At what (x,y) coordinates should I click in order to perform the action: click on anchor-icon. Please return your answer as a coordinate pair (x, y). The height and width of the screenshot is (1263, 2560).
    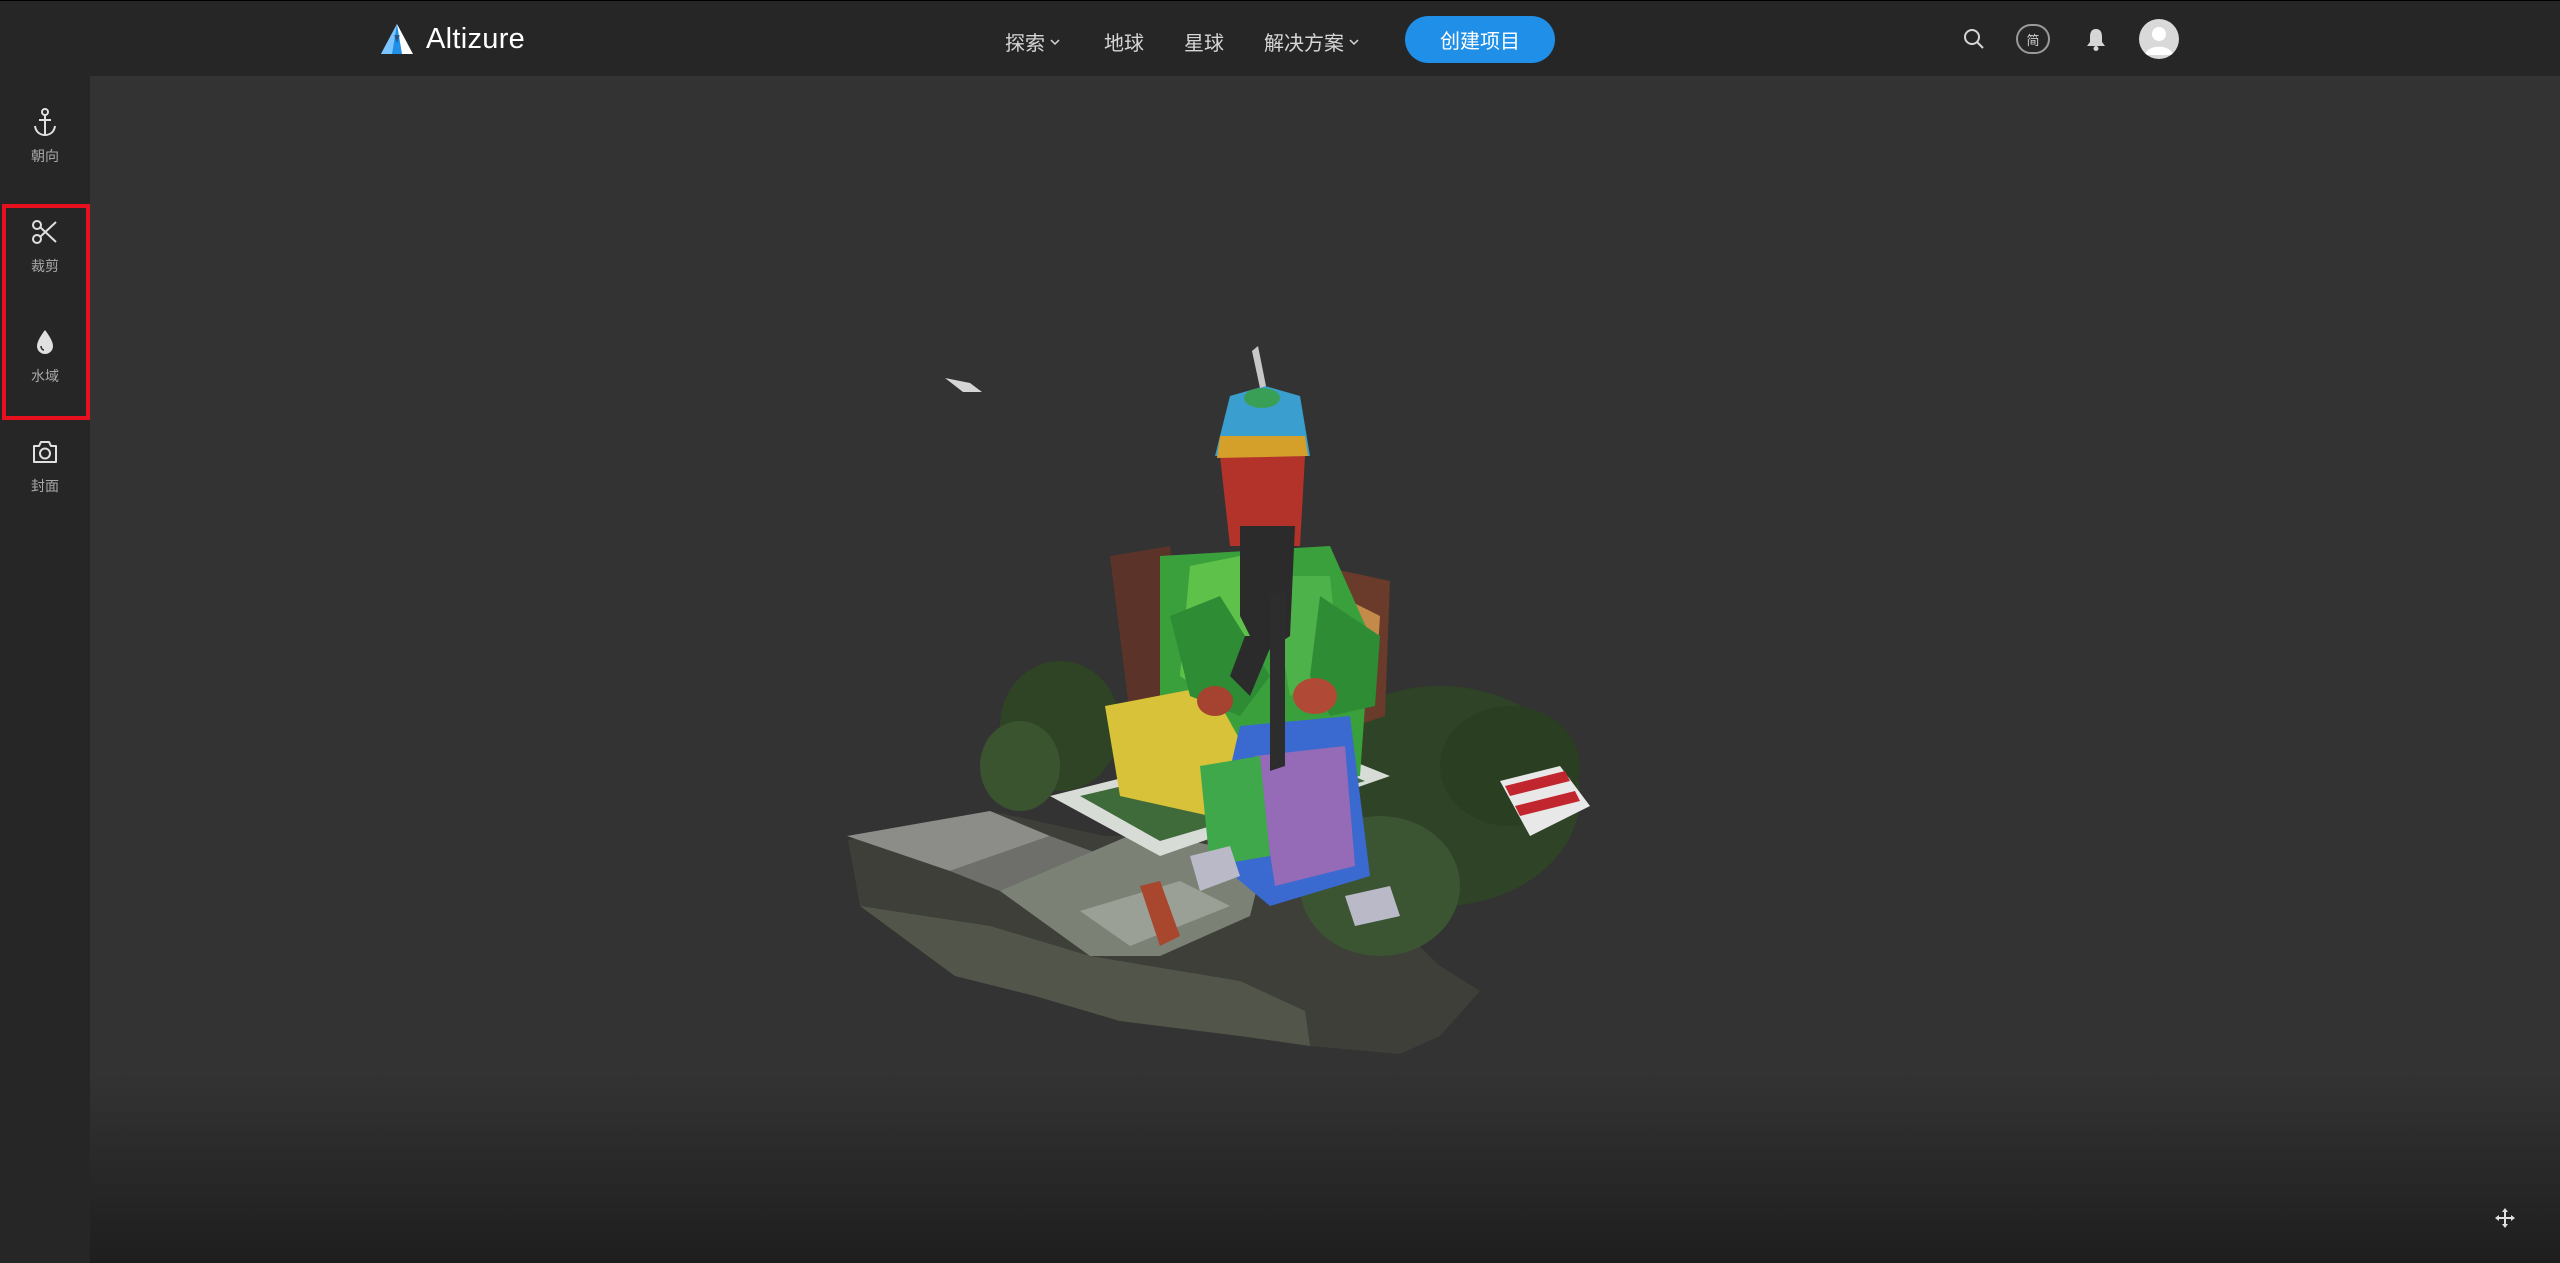
    Looking at the image, I should click on (45, 122).